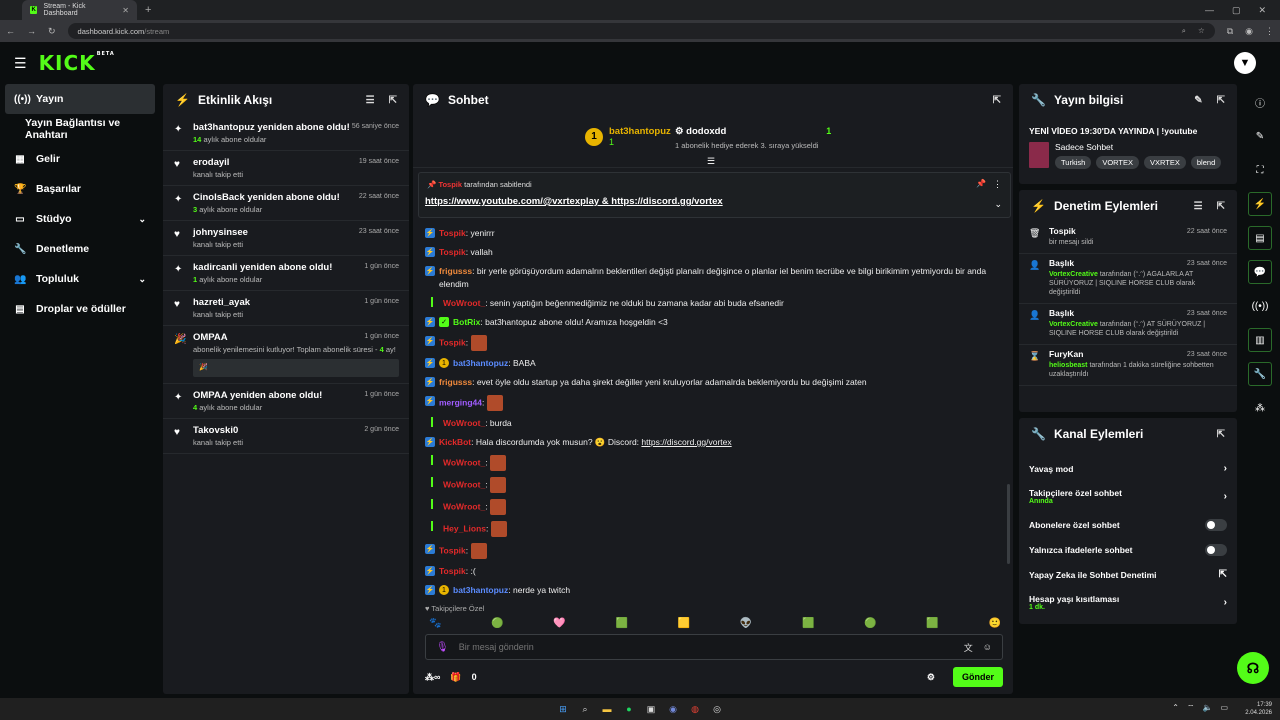 Image resolution: width=1280 pixels, height=720 pixels. I want to click on chat-username: KickBot, so click(455, 442).